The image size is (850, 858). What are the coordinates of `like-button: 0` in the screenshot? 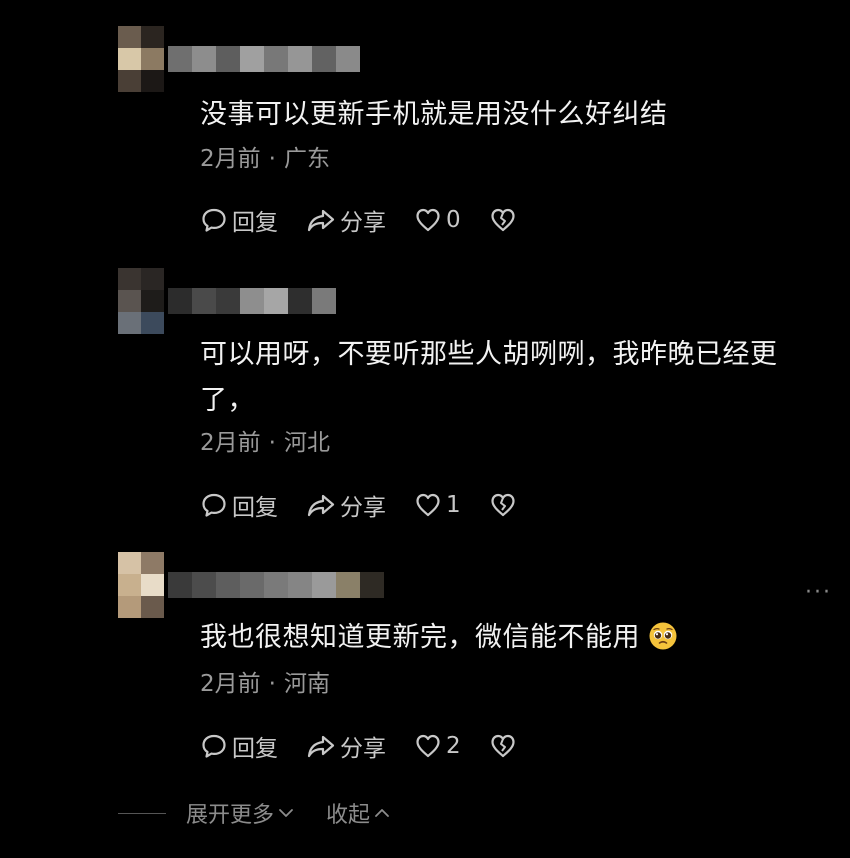 It's located at (437, 220).